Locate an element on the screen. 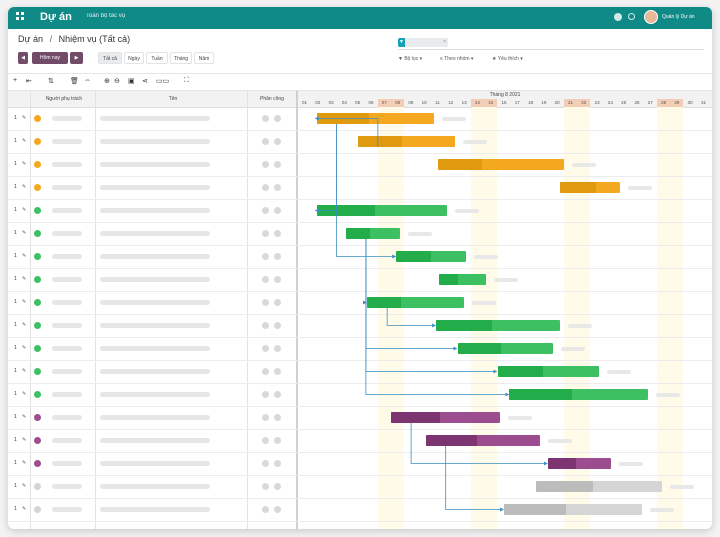 The height and width of the screenshot is (537, 720). share-icon: ⋖ is located at coordinates (145, 81).